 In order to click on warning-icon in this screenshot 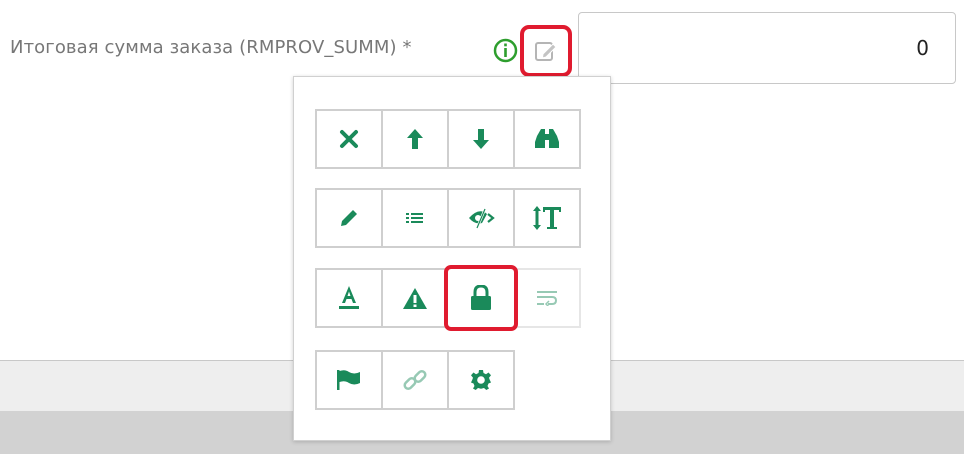, I will do `click(415, 298)`.